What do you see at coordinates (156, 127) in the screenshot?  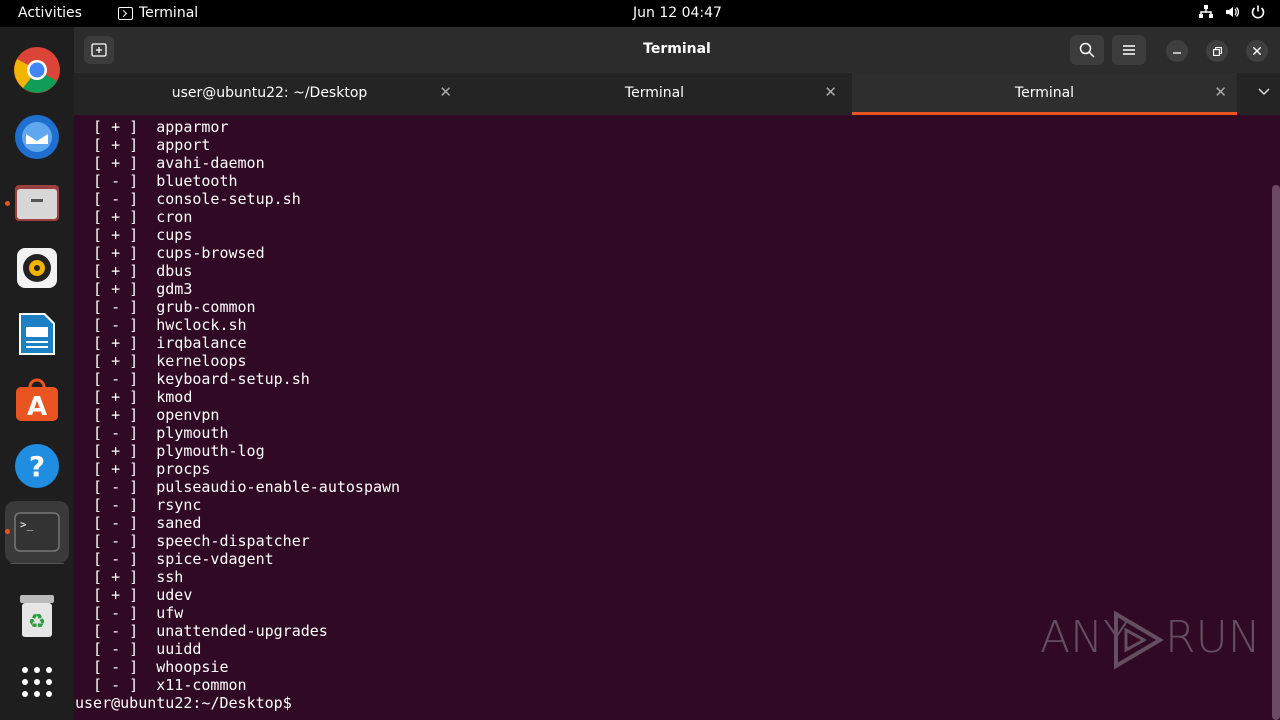 I see `output-line: [ + ] apparmor` at bounding box center [156, 127].